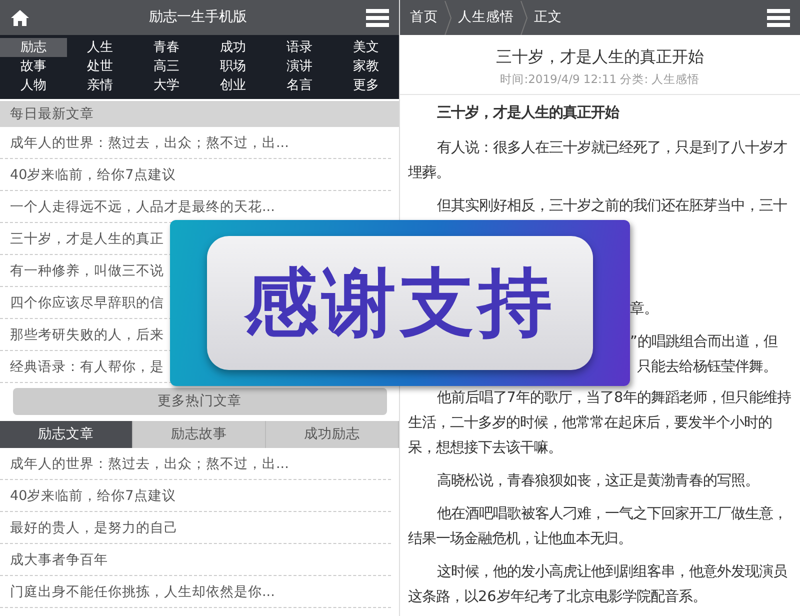 The height and width of the screenshot is (616, 800). I want to click on text-fragment: ”的唱跳组合而出道，但, so click(703, 342).